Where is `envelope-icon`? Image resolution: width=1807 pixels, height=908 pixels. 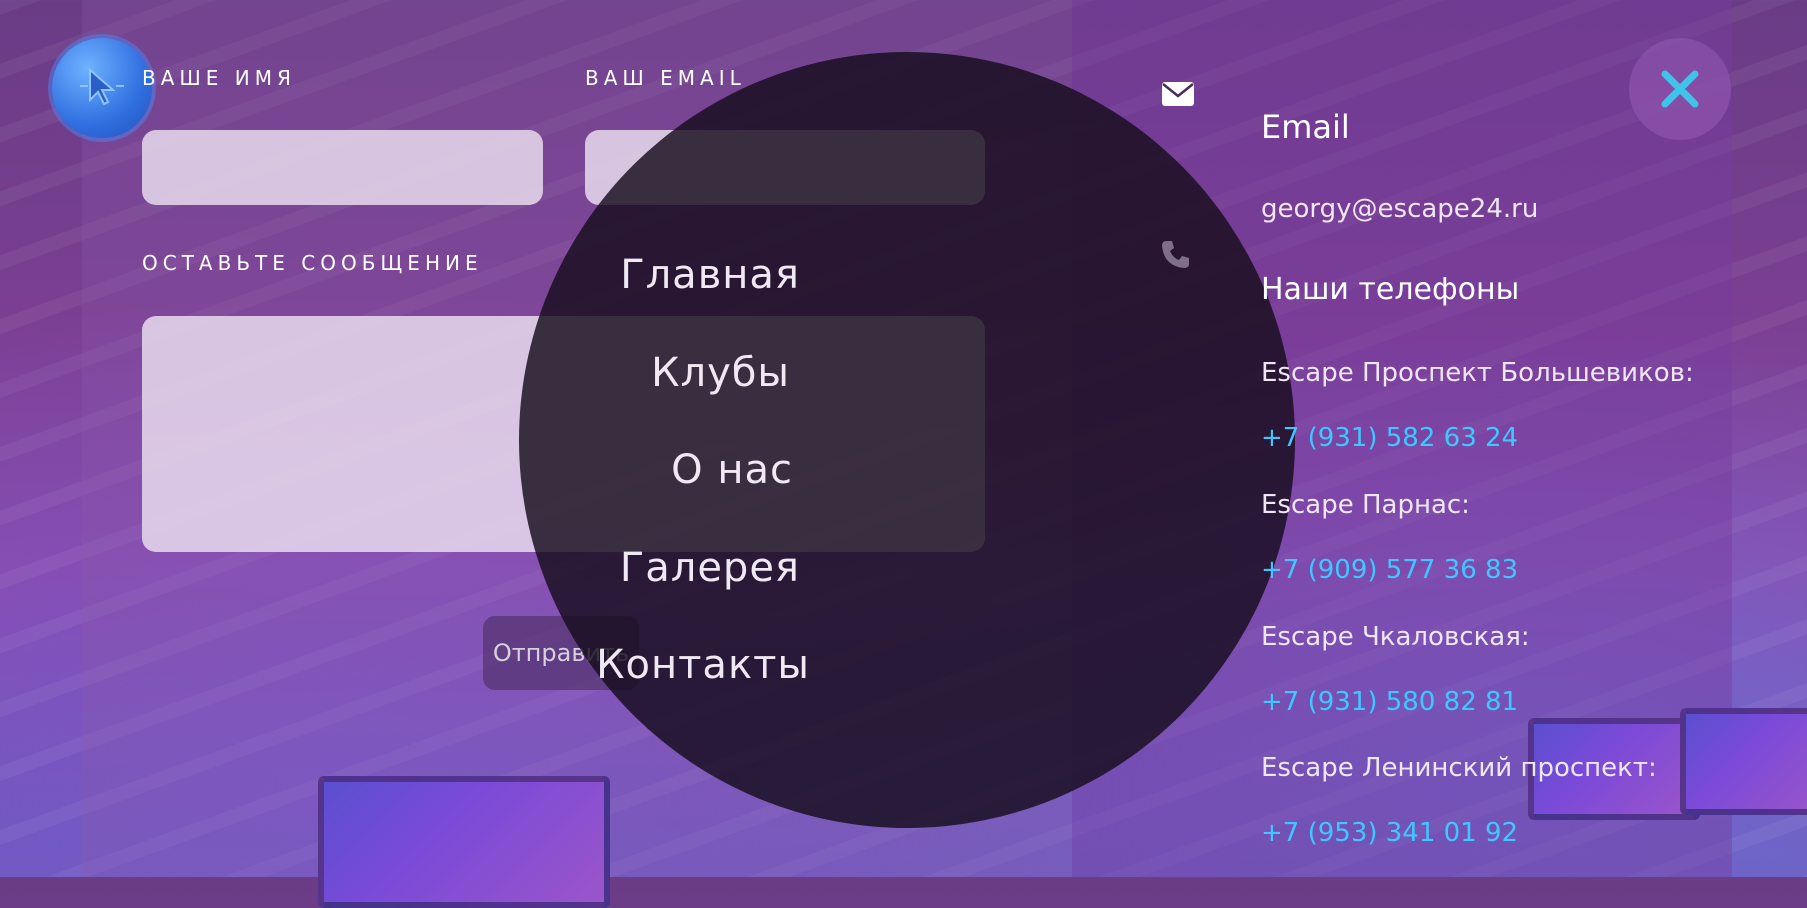 envelope-icon is located at coordinates (1178, 96).